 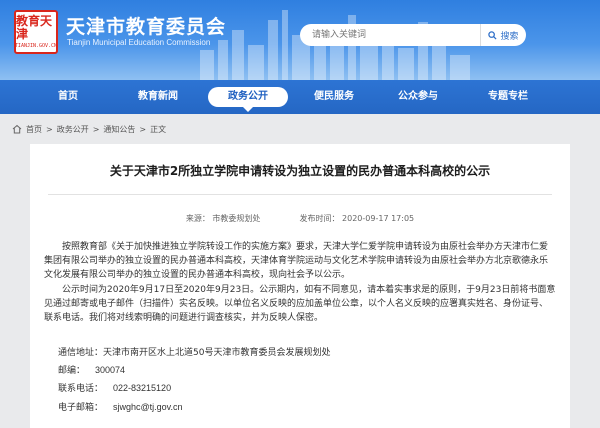 I want to click on search-button: 搜索, so click(x=503, y=35).